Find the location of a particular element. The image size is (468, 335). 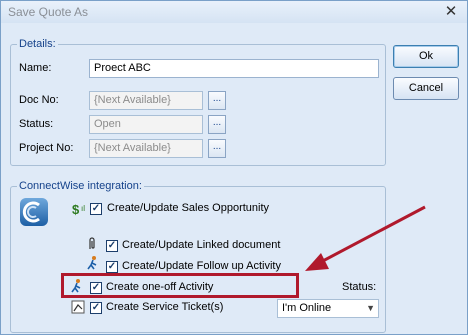

status-field: Open is located at coordinates (146, 124).